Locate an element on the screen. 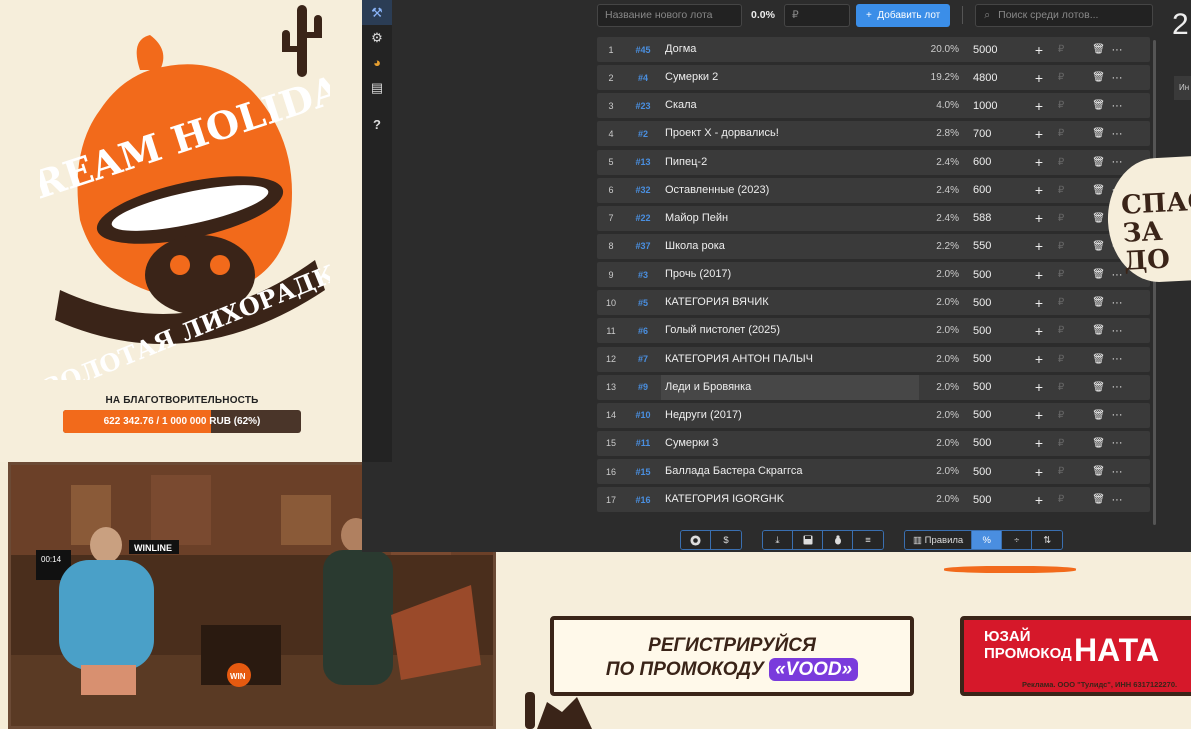 The image size is (1191, 729). save-icon is located at coordinates (808, 540).